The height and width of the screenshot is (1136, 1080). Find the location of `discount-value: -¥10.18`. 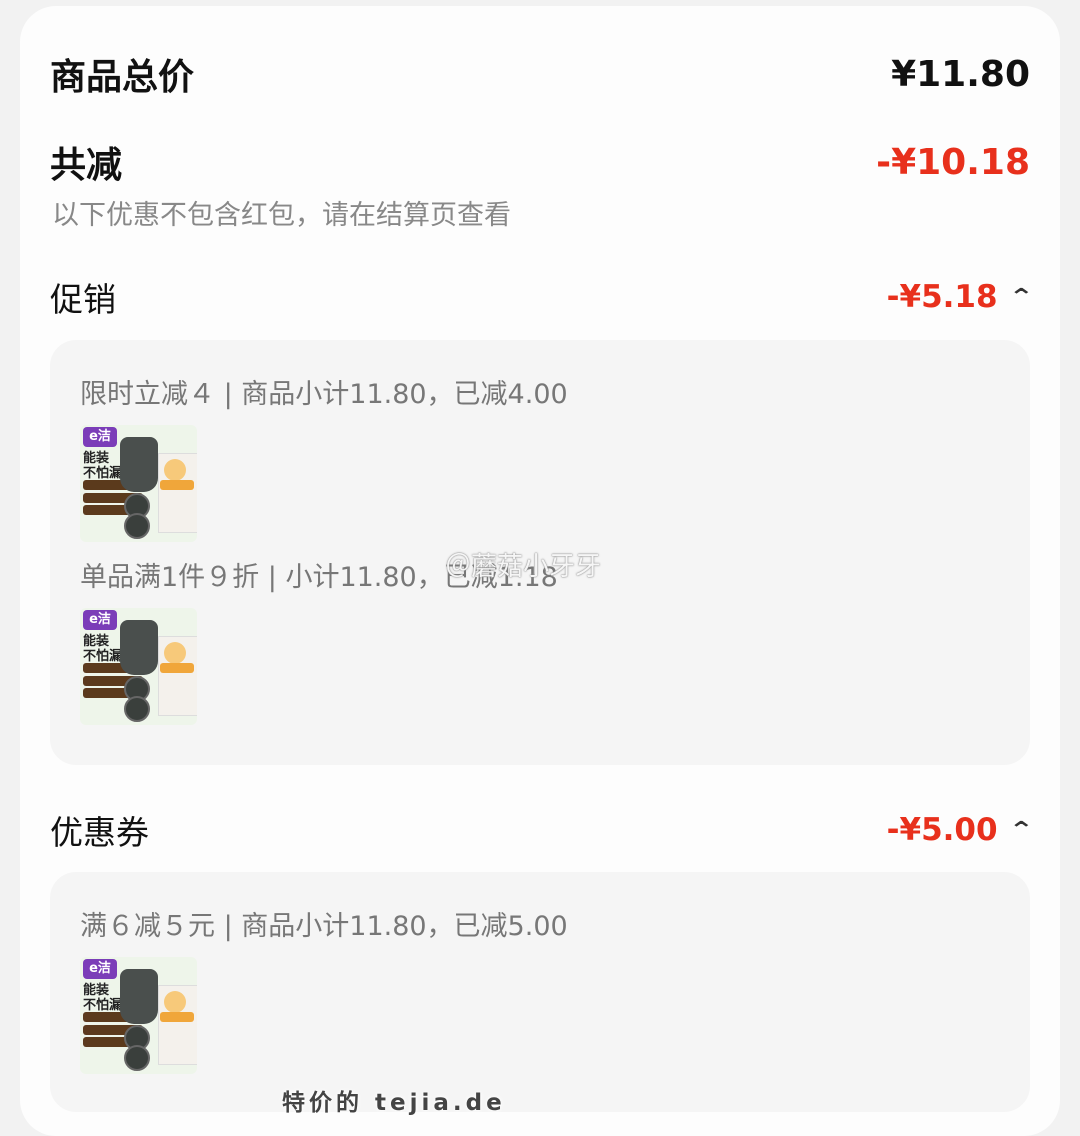

discount-value: -¥10.18 is located at coordinates (953, 162).